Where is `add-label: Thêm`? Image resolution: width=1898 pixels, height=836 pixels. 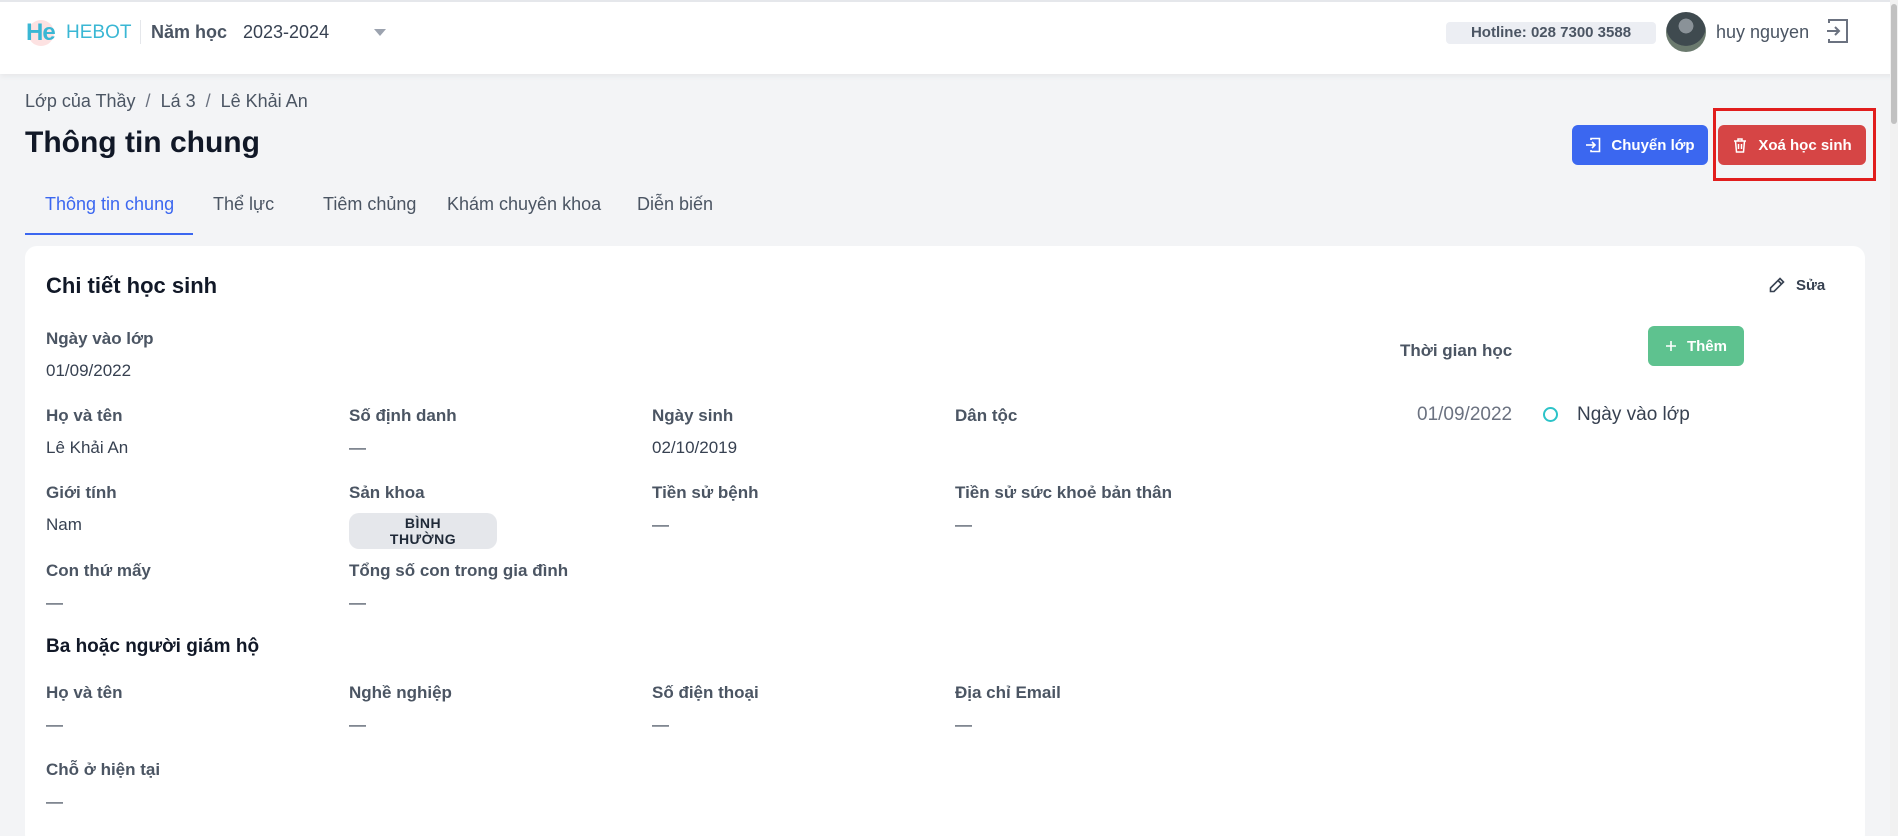 add-label: Thêm is located at coordinates (1706, 346).